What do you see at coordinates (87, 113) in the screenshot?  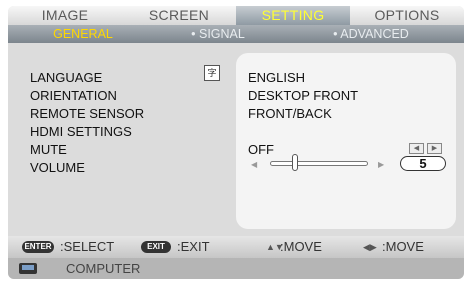 I see `setting-label-remote-sensor: REMOTE SENSOR` at bounding box center [87, 113].